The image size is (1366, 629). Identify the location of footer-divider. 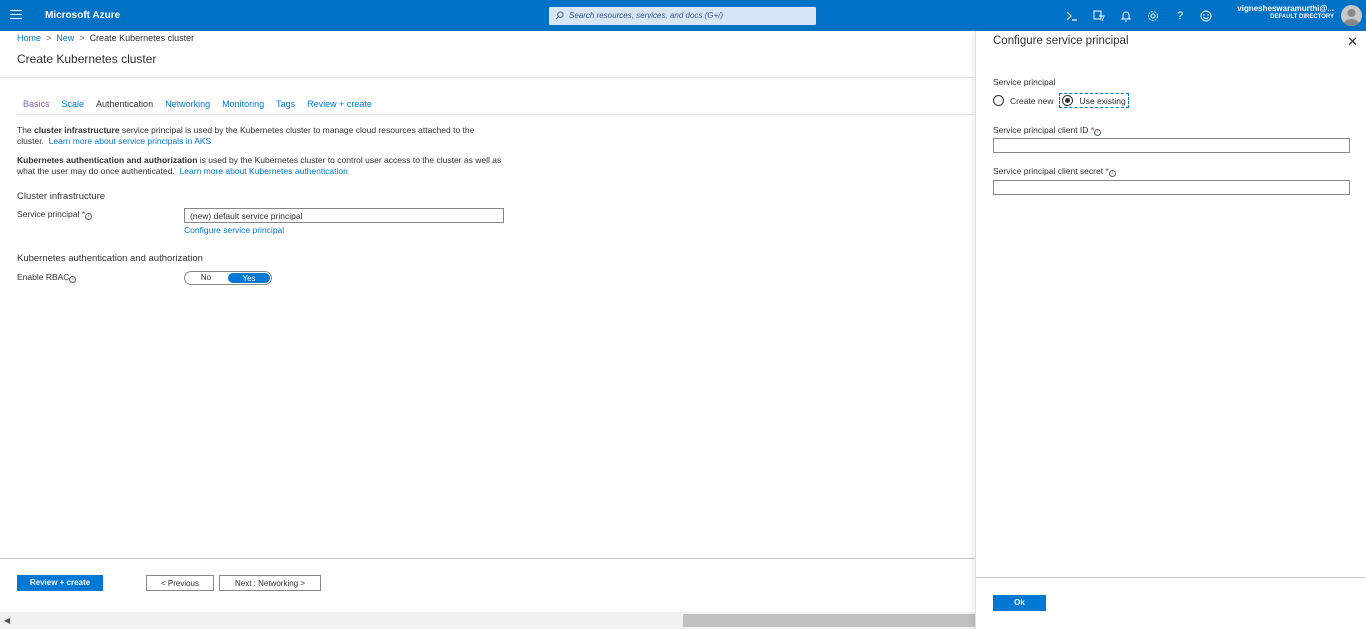
(487, 558).